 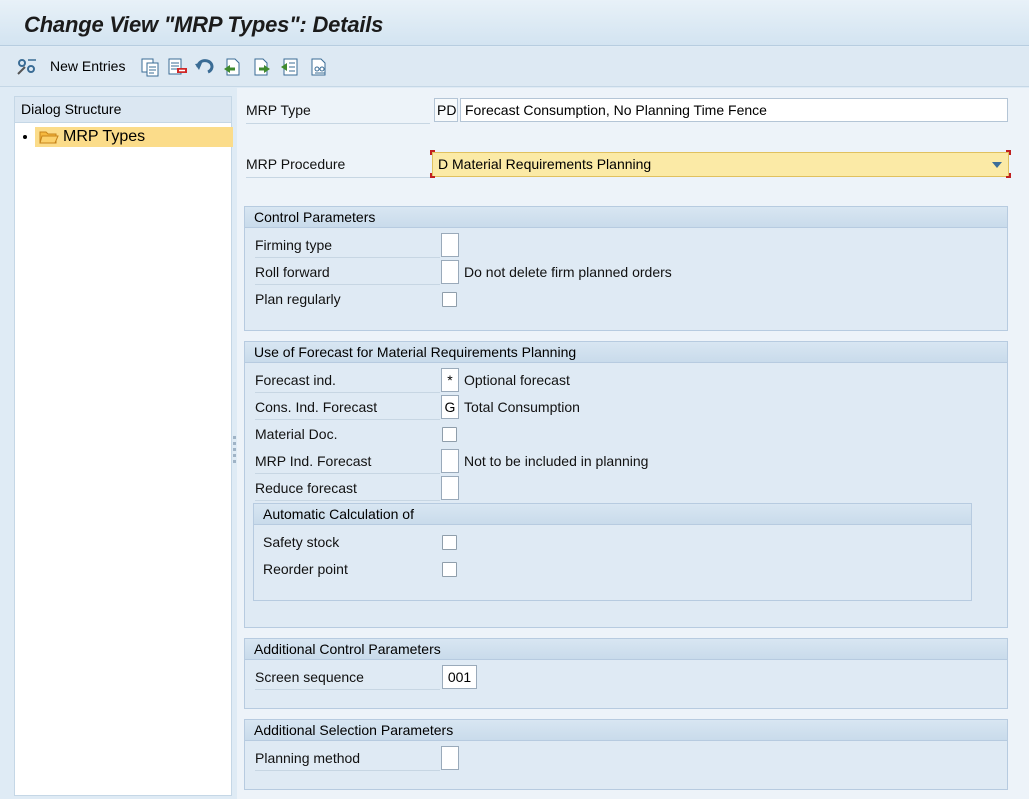 I want to click on select-all-icon, so click(x=290, y=67).